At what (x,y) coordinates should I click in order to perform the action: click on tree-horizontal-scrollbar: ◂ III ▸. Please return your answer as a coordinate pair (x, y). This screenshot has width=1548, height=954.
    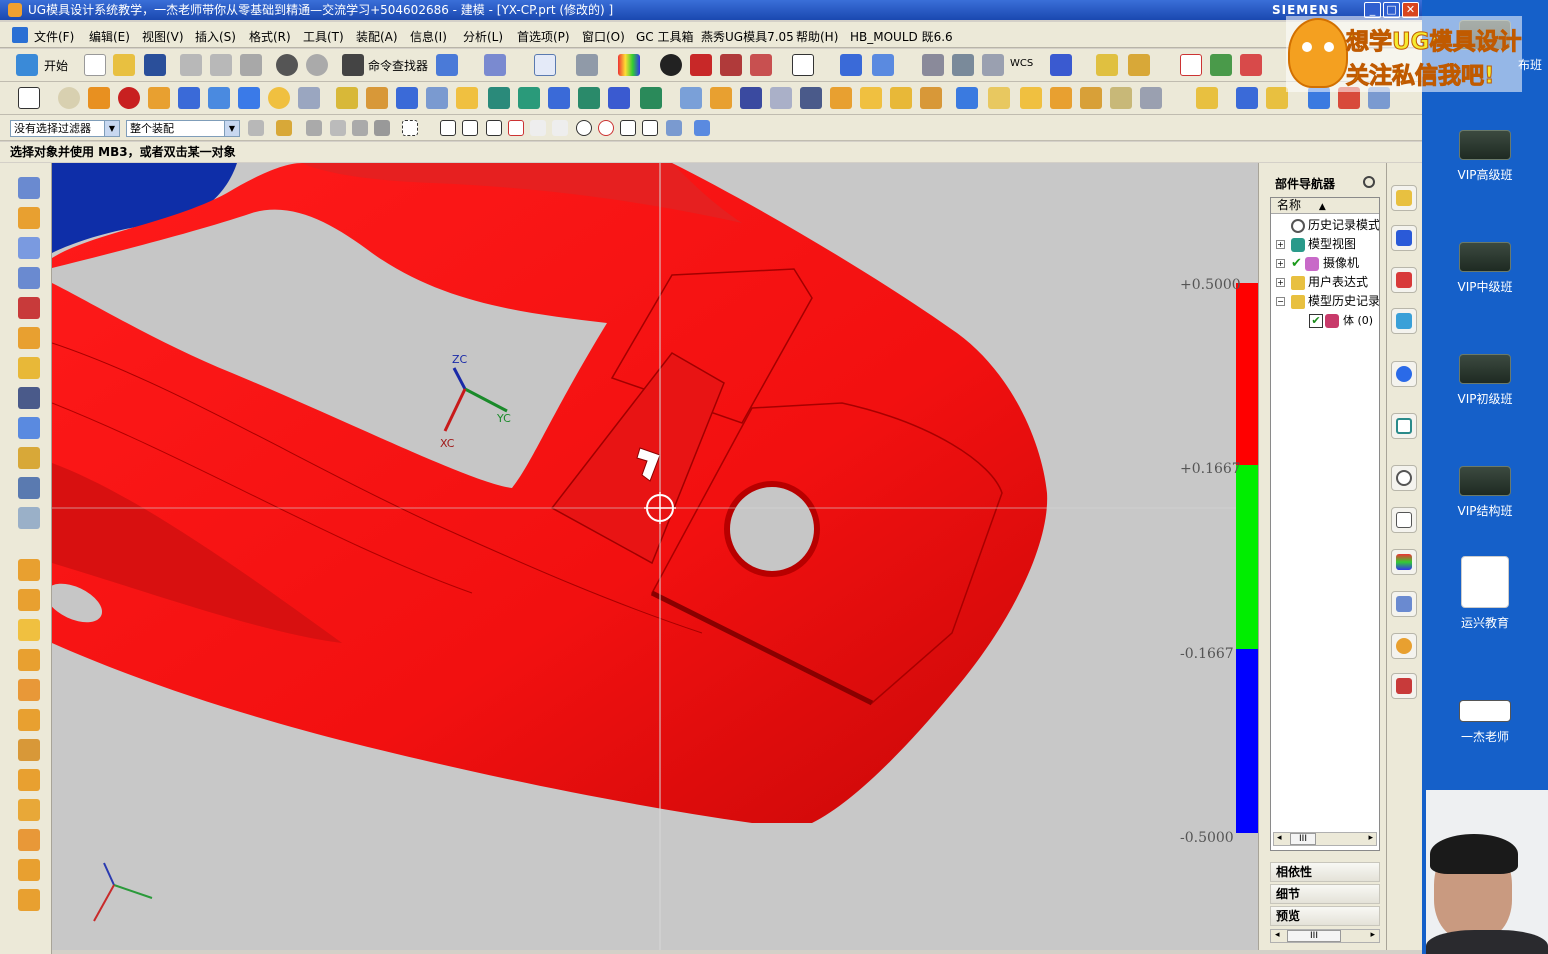
    Looking at the image, I should click on (1325, 839).